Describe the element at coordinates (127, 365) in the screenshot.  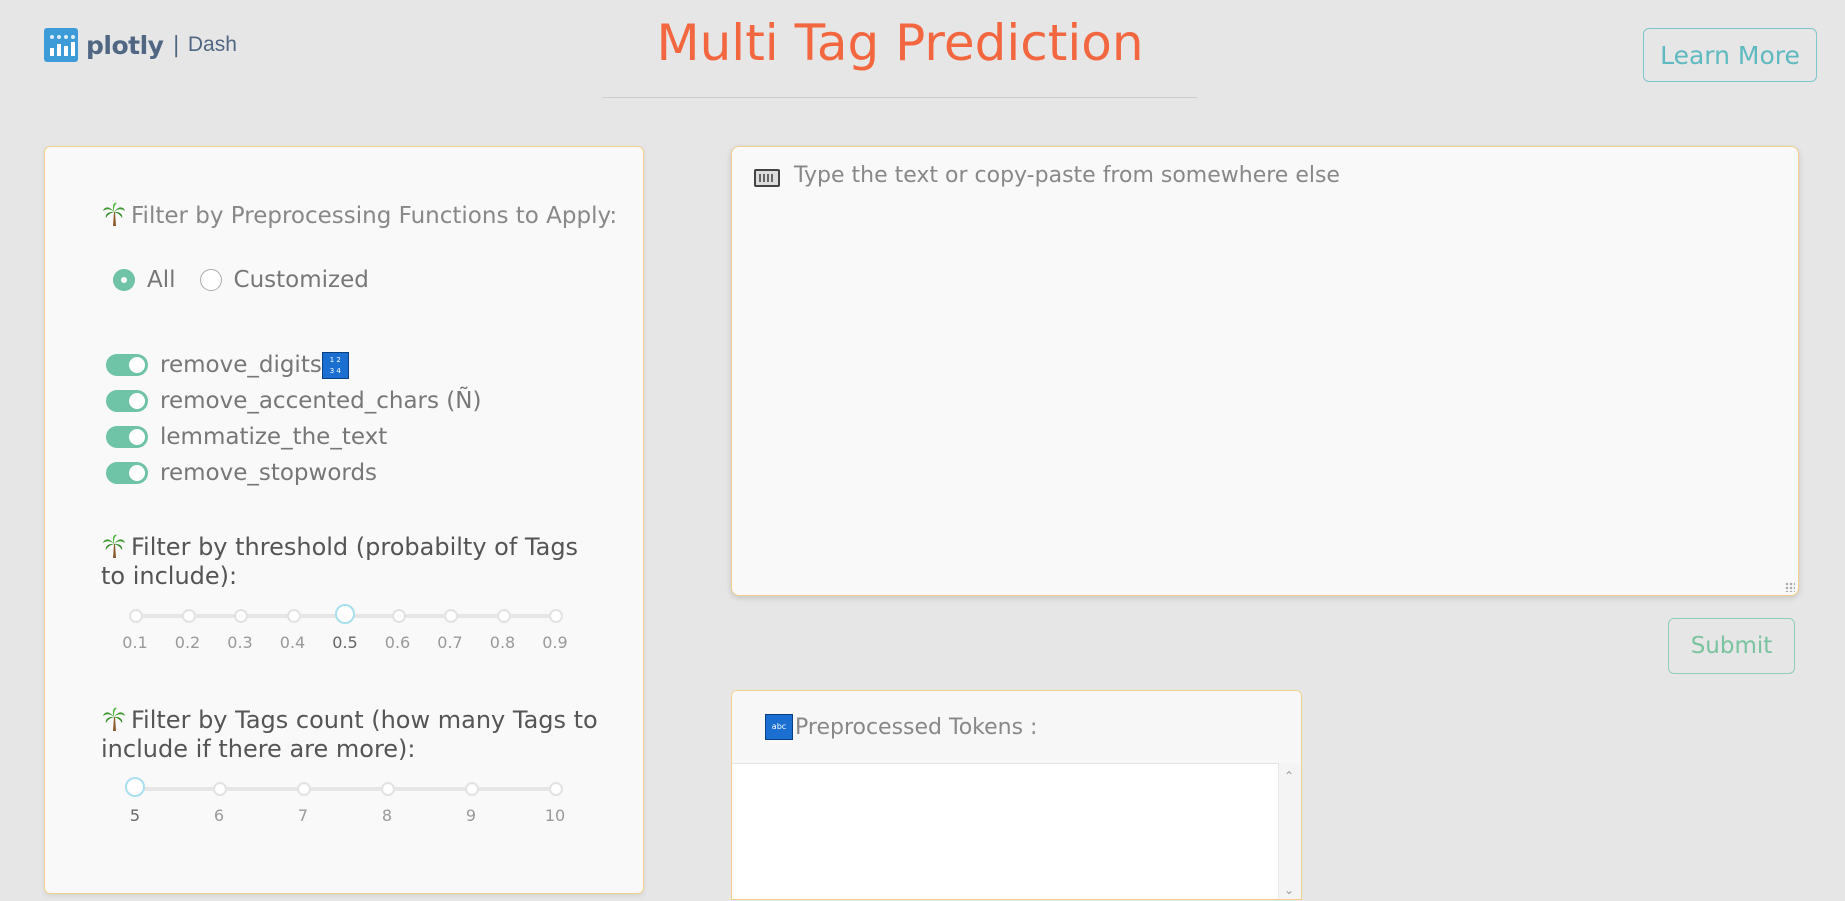
I see `remove-digits-toggle` at that location.